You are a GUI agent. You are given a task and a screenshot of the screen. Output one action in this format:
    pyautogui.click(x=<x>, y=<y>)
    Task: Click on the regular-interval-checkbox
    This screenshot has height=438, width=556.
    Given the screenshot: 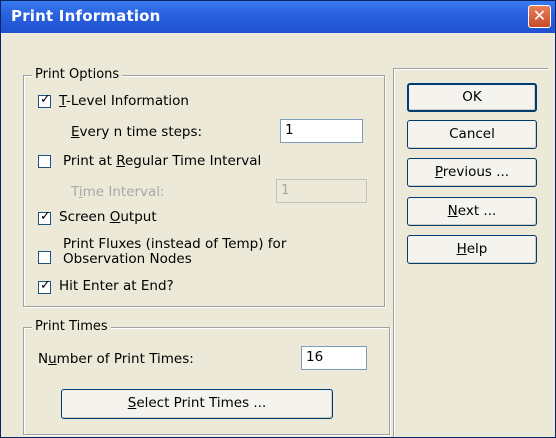 What is the action you would take?
    pyautogui.click(x=44, y=161)
    